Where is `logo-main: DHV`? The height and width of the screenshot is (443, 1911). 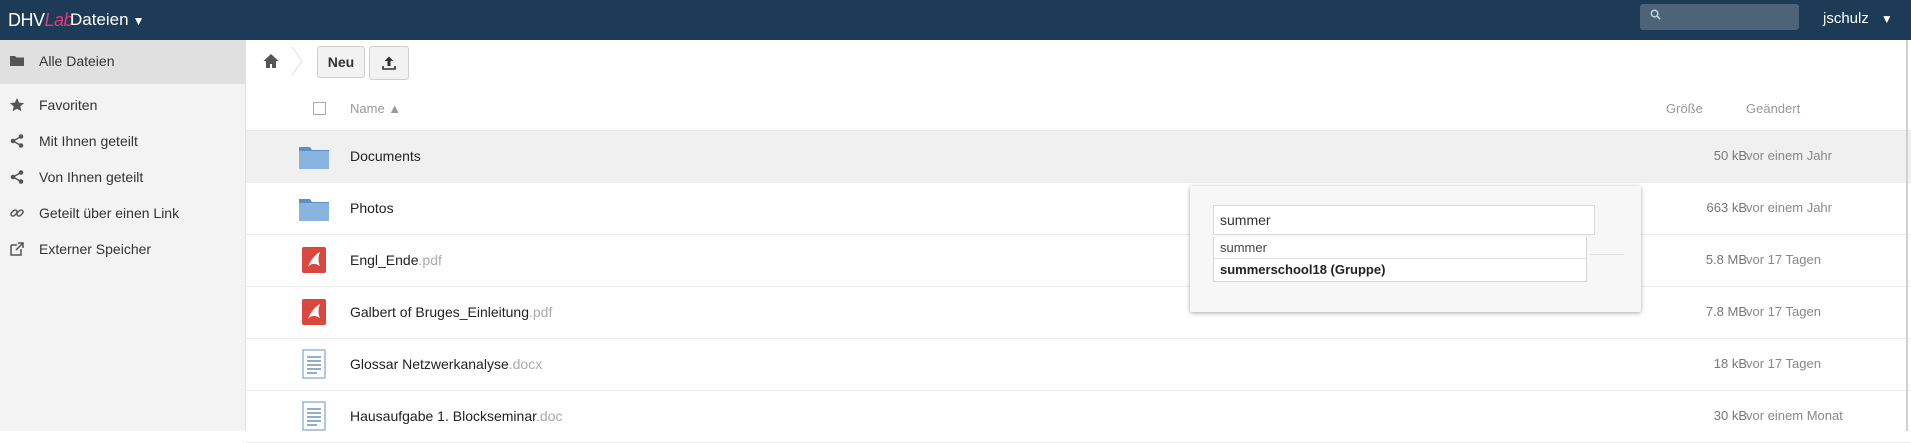
logo-main: DHV is located at coordinates (26, 20).